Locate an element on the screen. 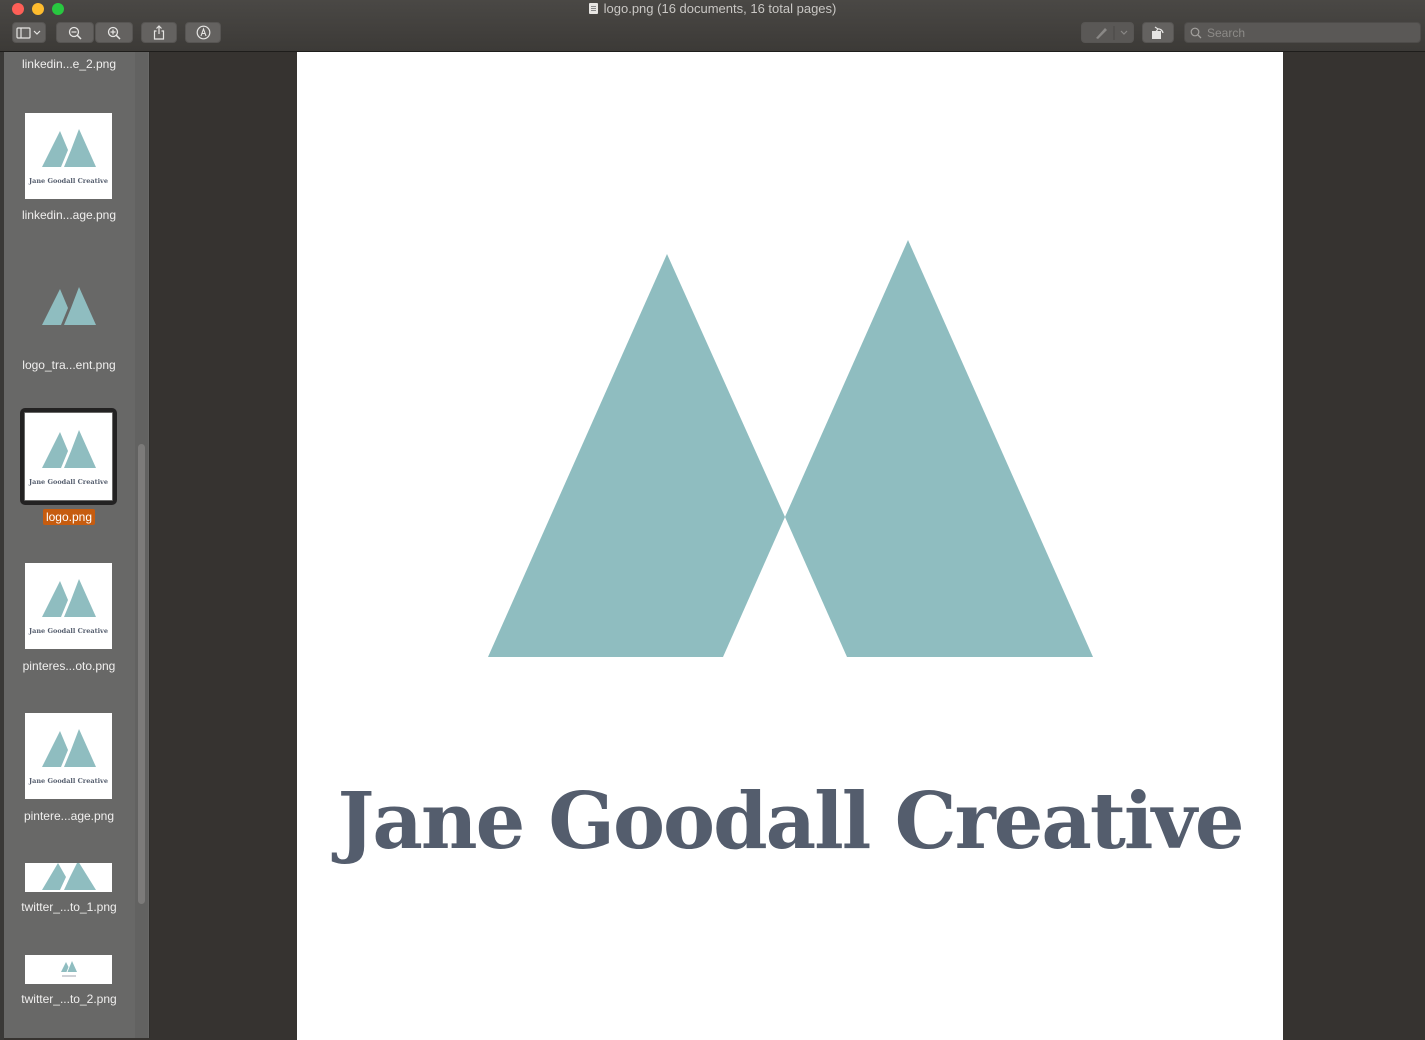  zoom-in-icon is located at coordinates (114, 33).